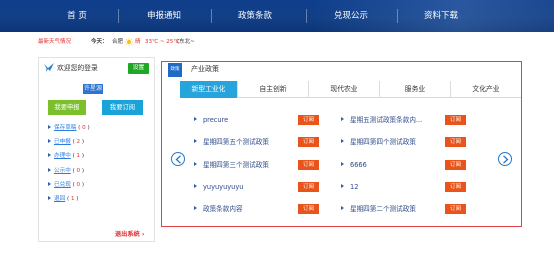  I want to click on weather-today-label: 今天：, so click(99, 42).